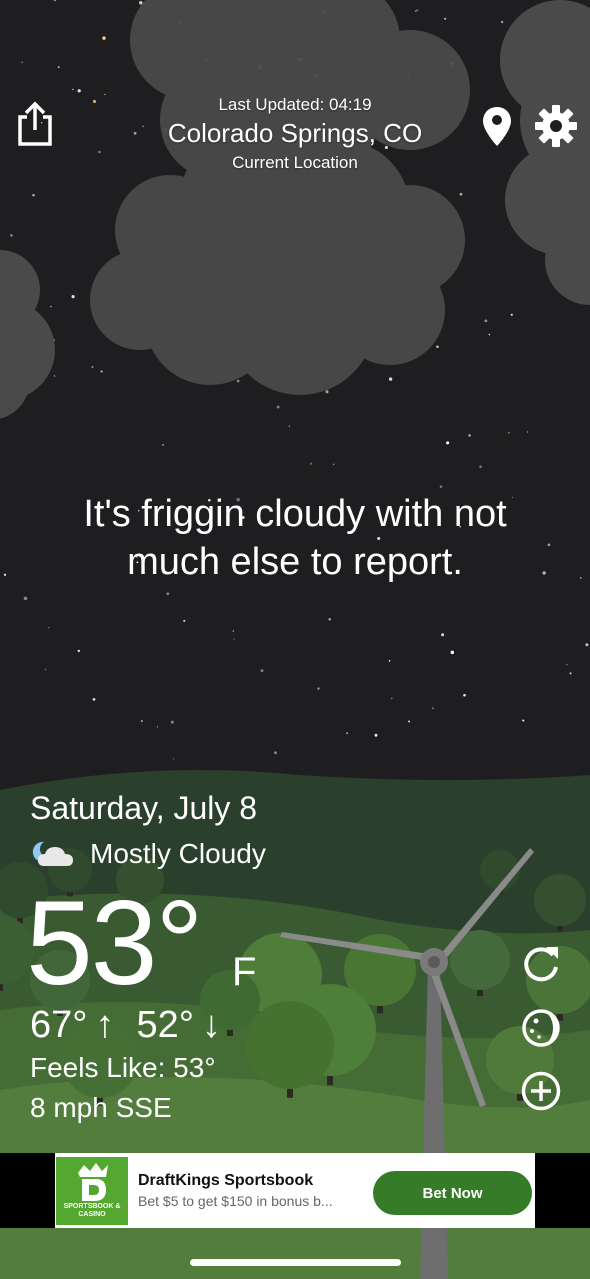 The width and height of the screenshot is (590, 1279). What do you see at coordinates (295, 104) in the screenshot?
I see `last-updated-label: Last Updated: 04:19` at bounding box center [295, 104].